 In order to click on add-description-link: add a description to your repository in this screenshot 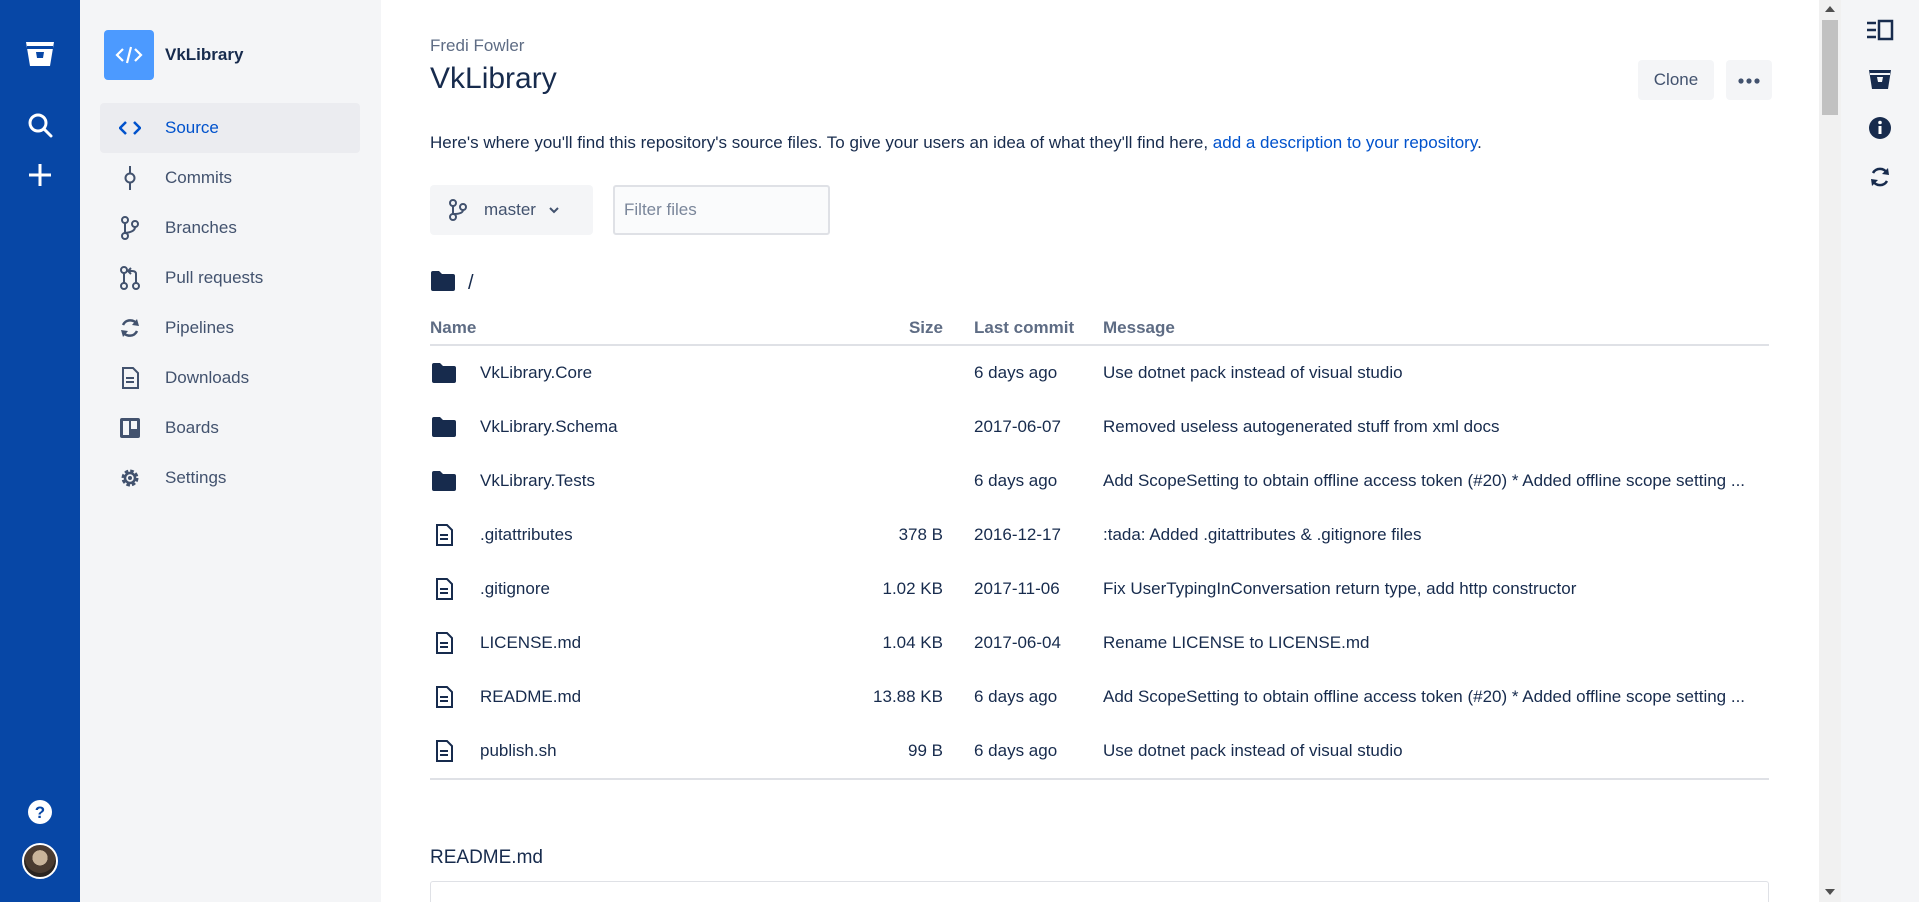, I will do `click(1345, 142)`.